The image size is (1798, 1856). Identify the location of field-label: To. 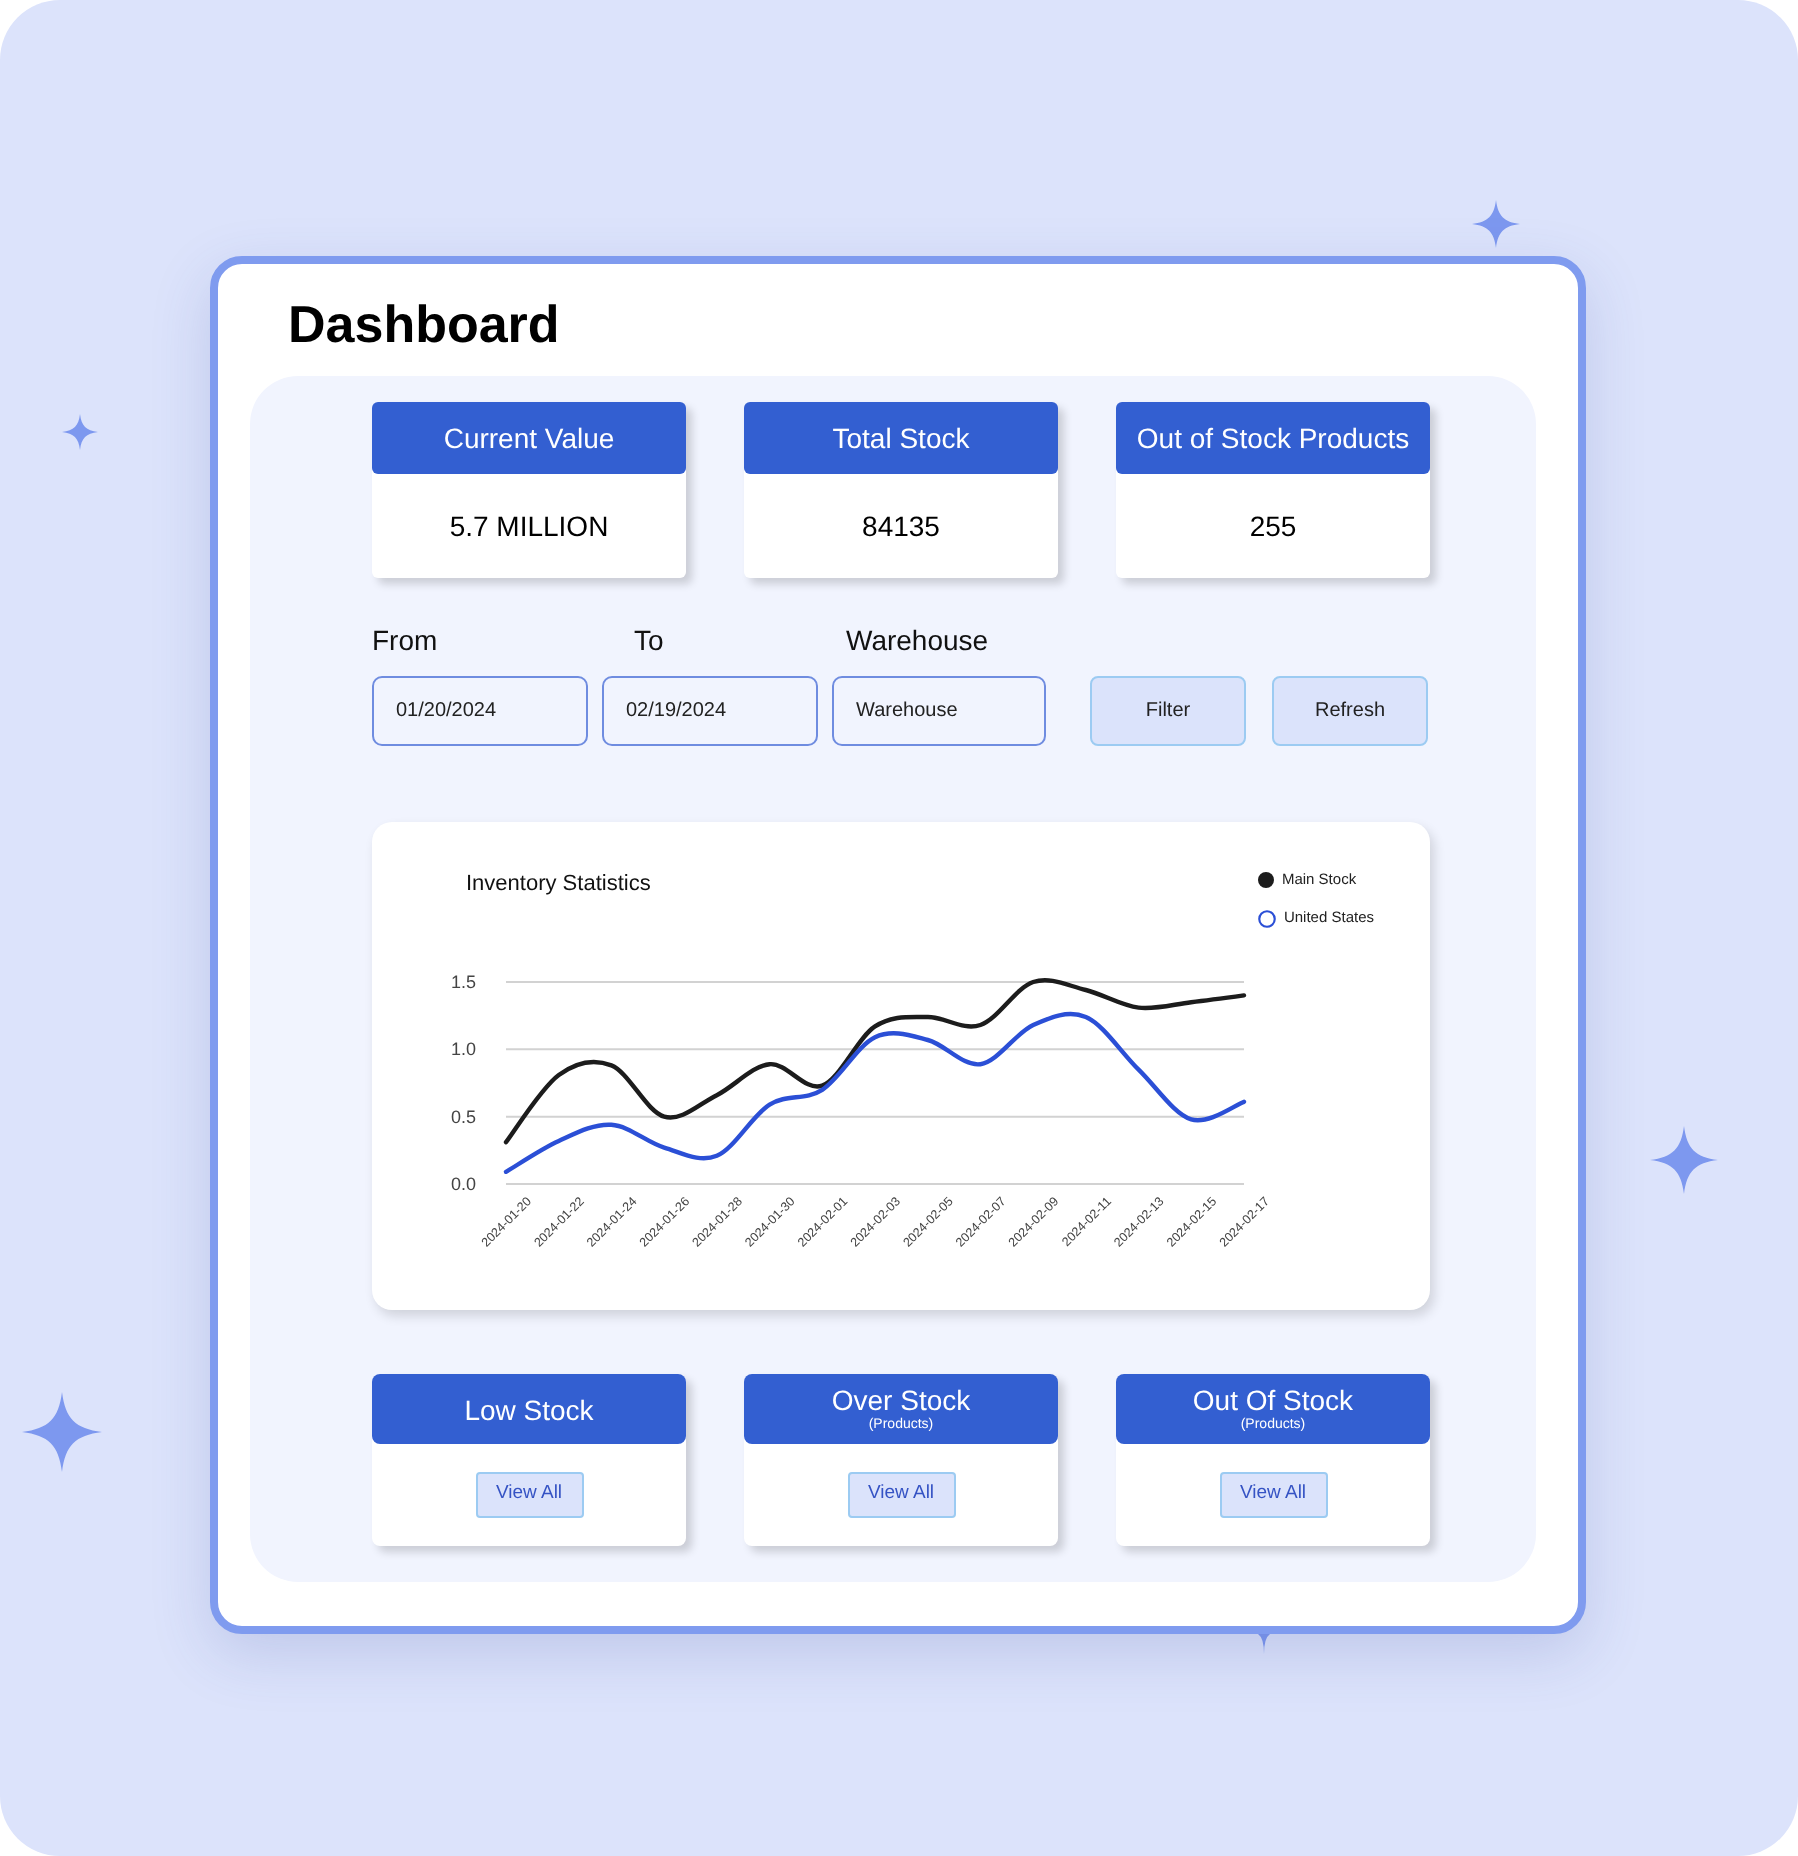
(649, 640).